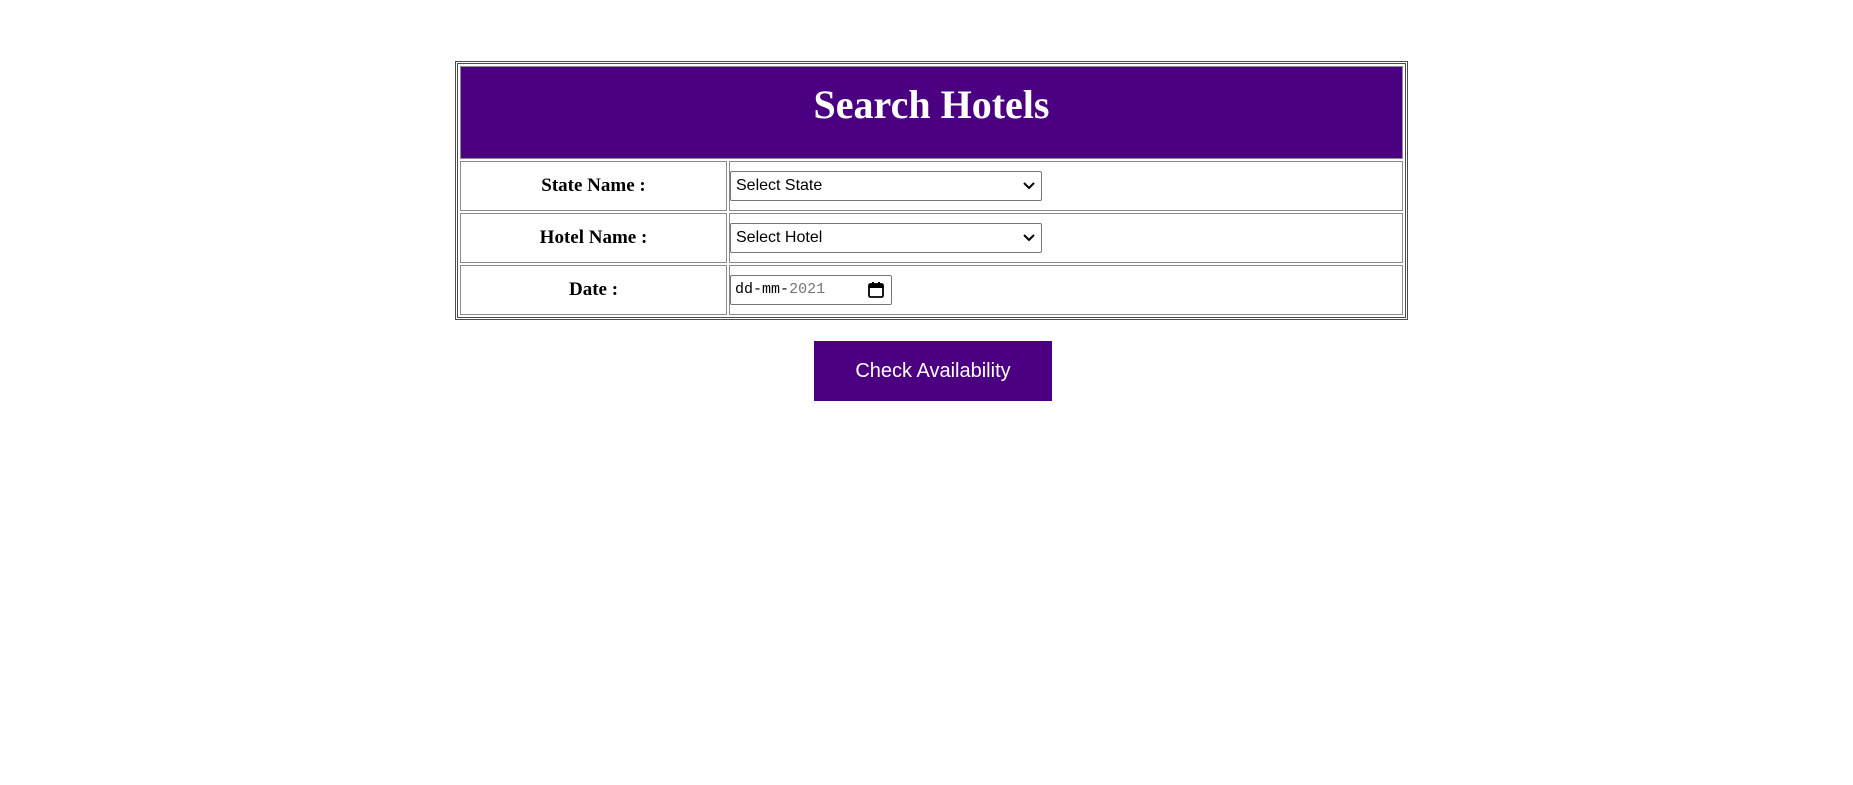  What do you see at coordinates (779, 237) in the screenshot?
I see `hotel-select-value: Select Hotel` at bounding box center [779, 237].